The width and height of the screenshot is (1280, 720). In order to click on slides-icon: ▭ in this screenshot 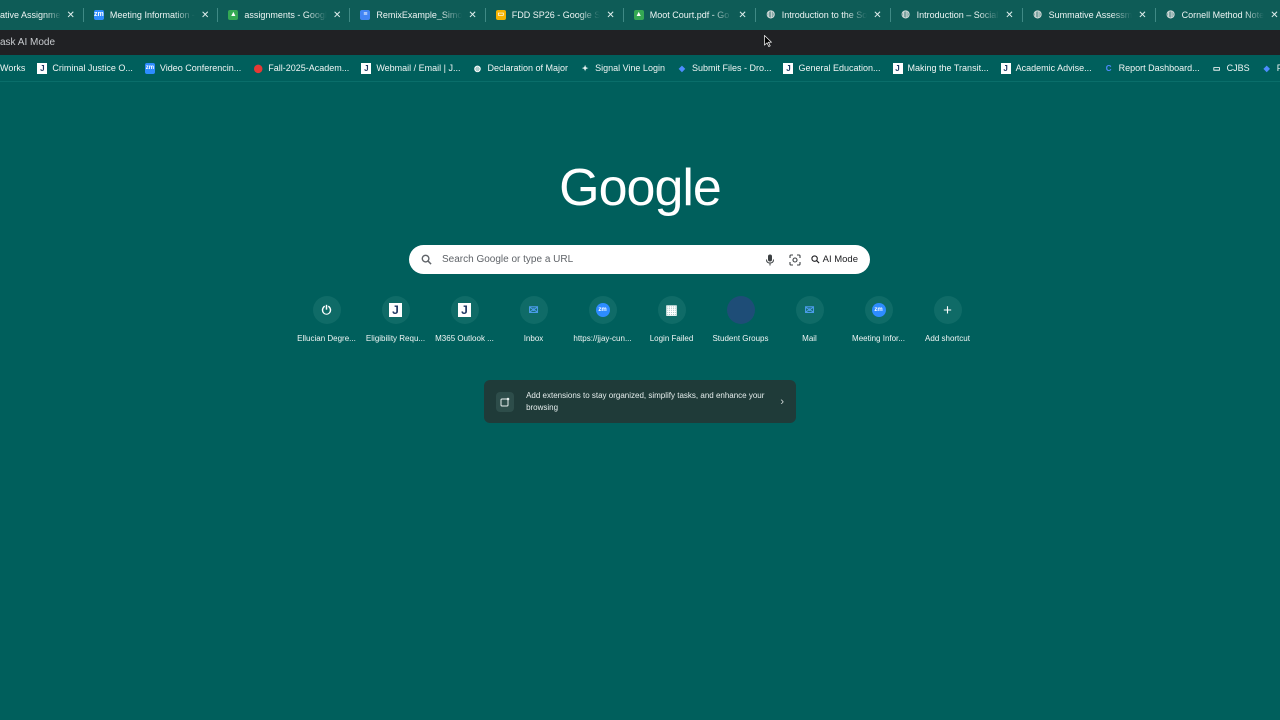, I will do `click(500, 15)`.